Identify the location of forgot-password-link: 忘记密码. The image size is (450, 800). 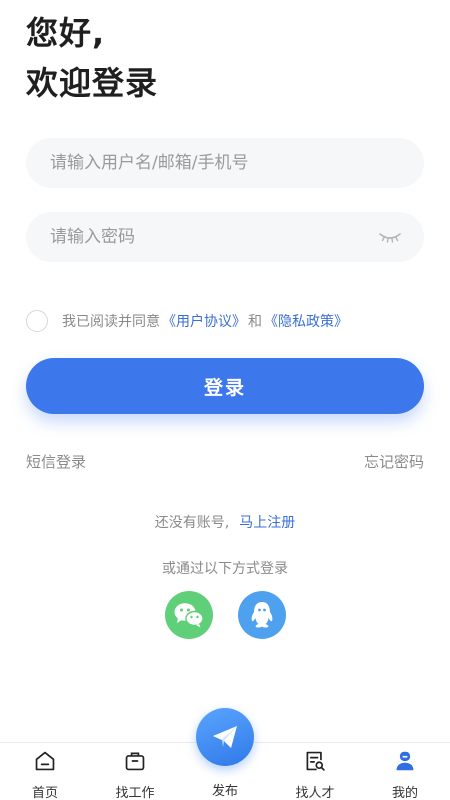
(394, 461).